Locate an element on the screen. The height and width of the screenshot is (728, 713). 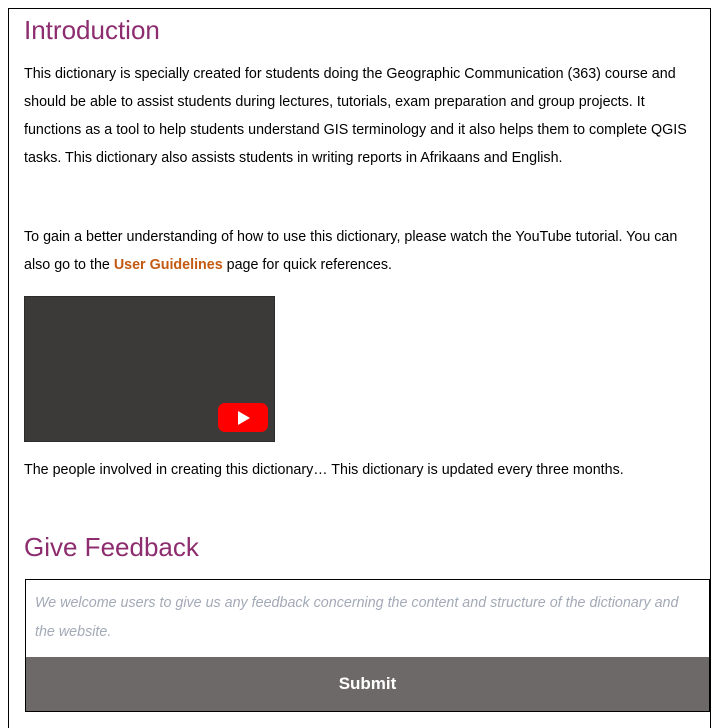
youtube-video-embed is located at coordinates (149, 369).